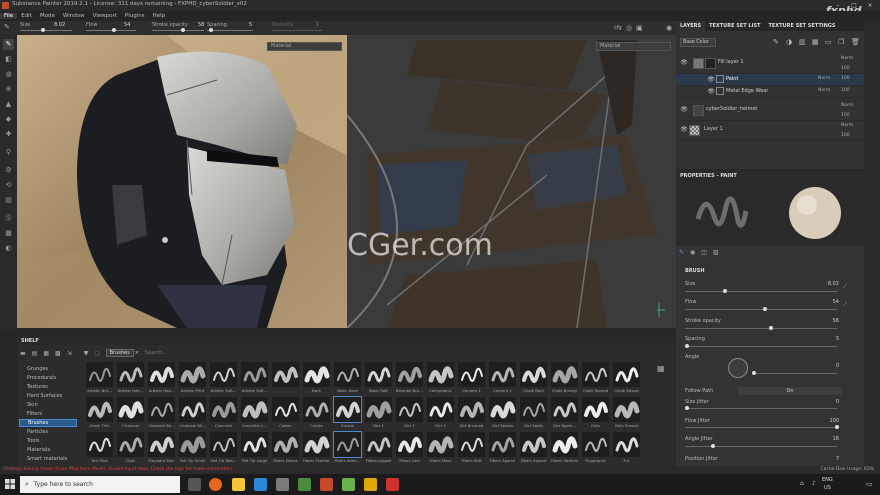 The image size is (880, 495). What do you see at coordinates (347, 413) in the screenshot?
I see `brush-item: Crystal` at bounding box center [347, 413].